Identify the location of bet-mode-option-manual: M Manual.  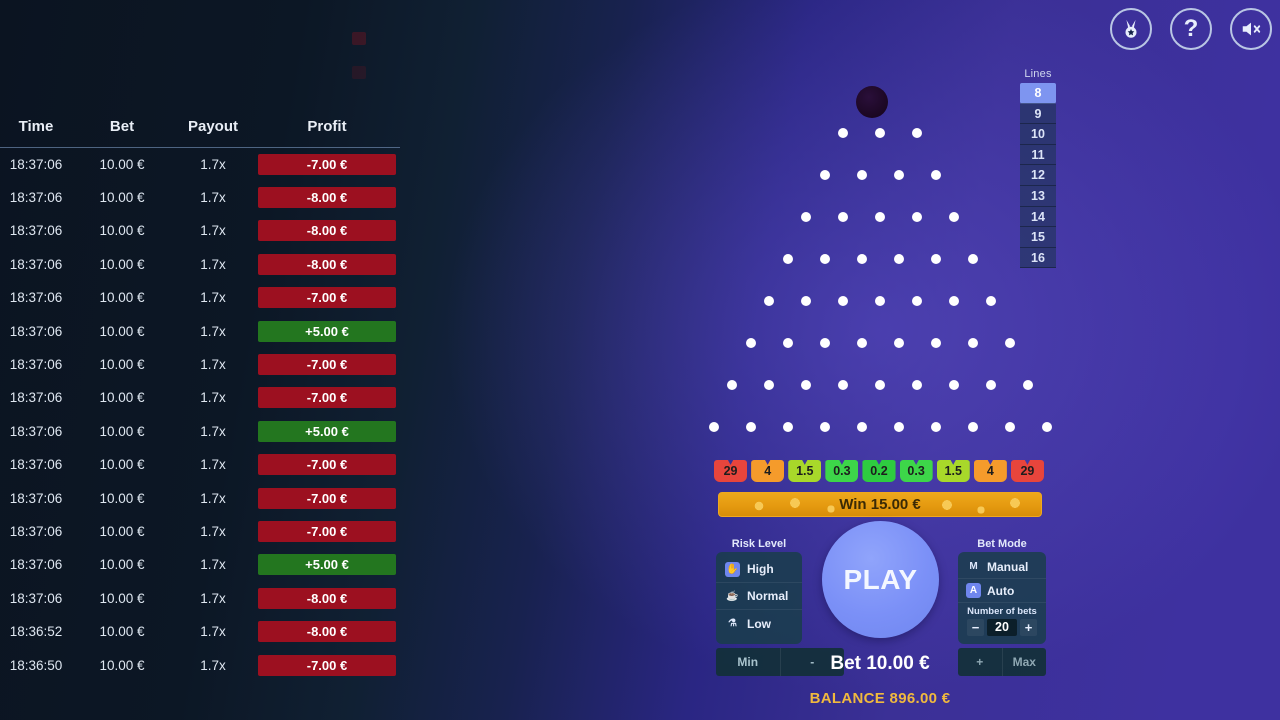
(1002, 567).